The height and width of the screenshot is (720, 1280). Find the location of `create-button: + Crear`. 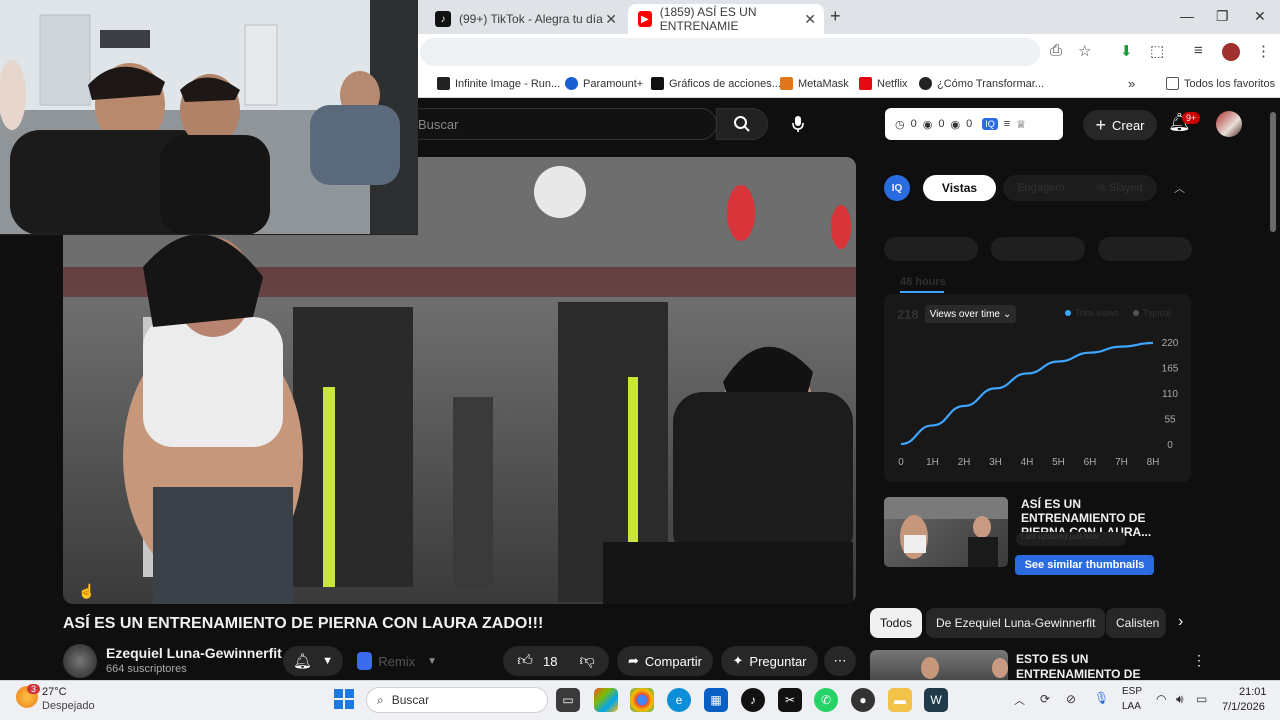

create-button: + Crear is located at coordinates (1120, 125).